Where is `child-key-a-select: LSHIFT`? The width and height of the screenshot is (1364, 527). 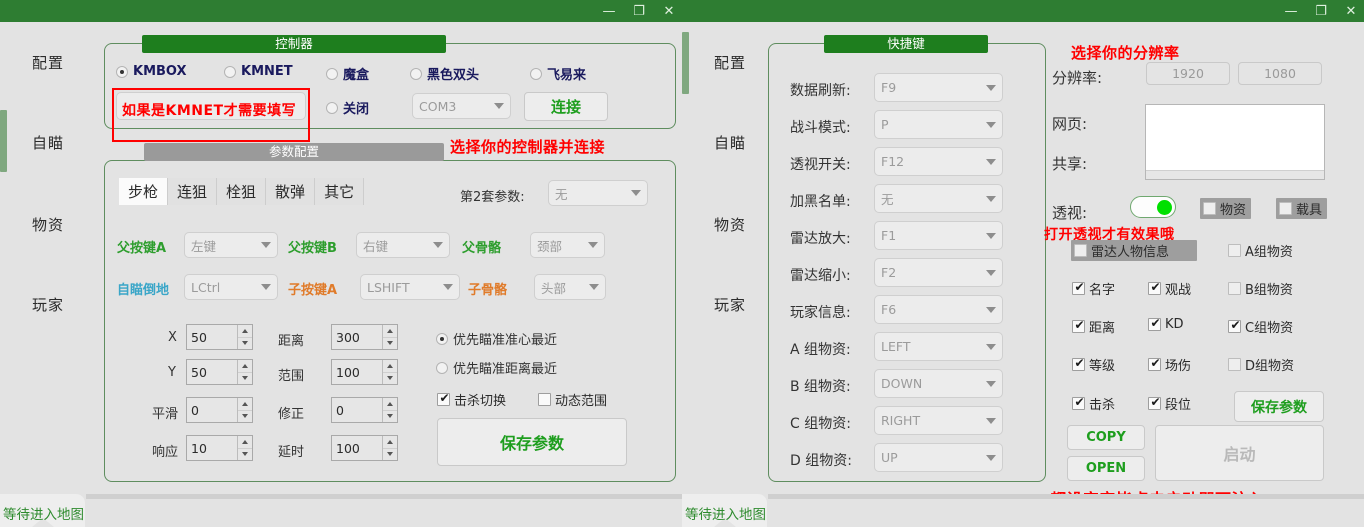 child-key-a-select: LSHIFT is located at coordinates (410, 287).